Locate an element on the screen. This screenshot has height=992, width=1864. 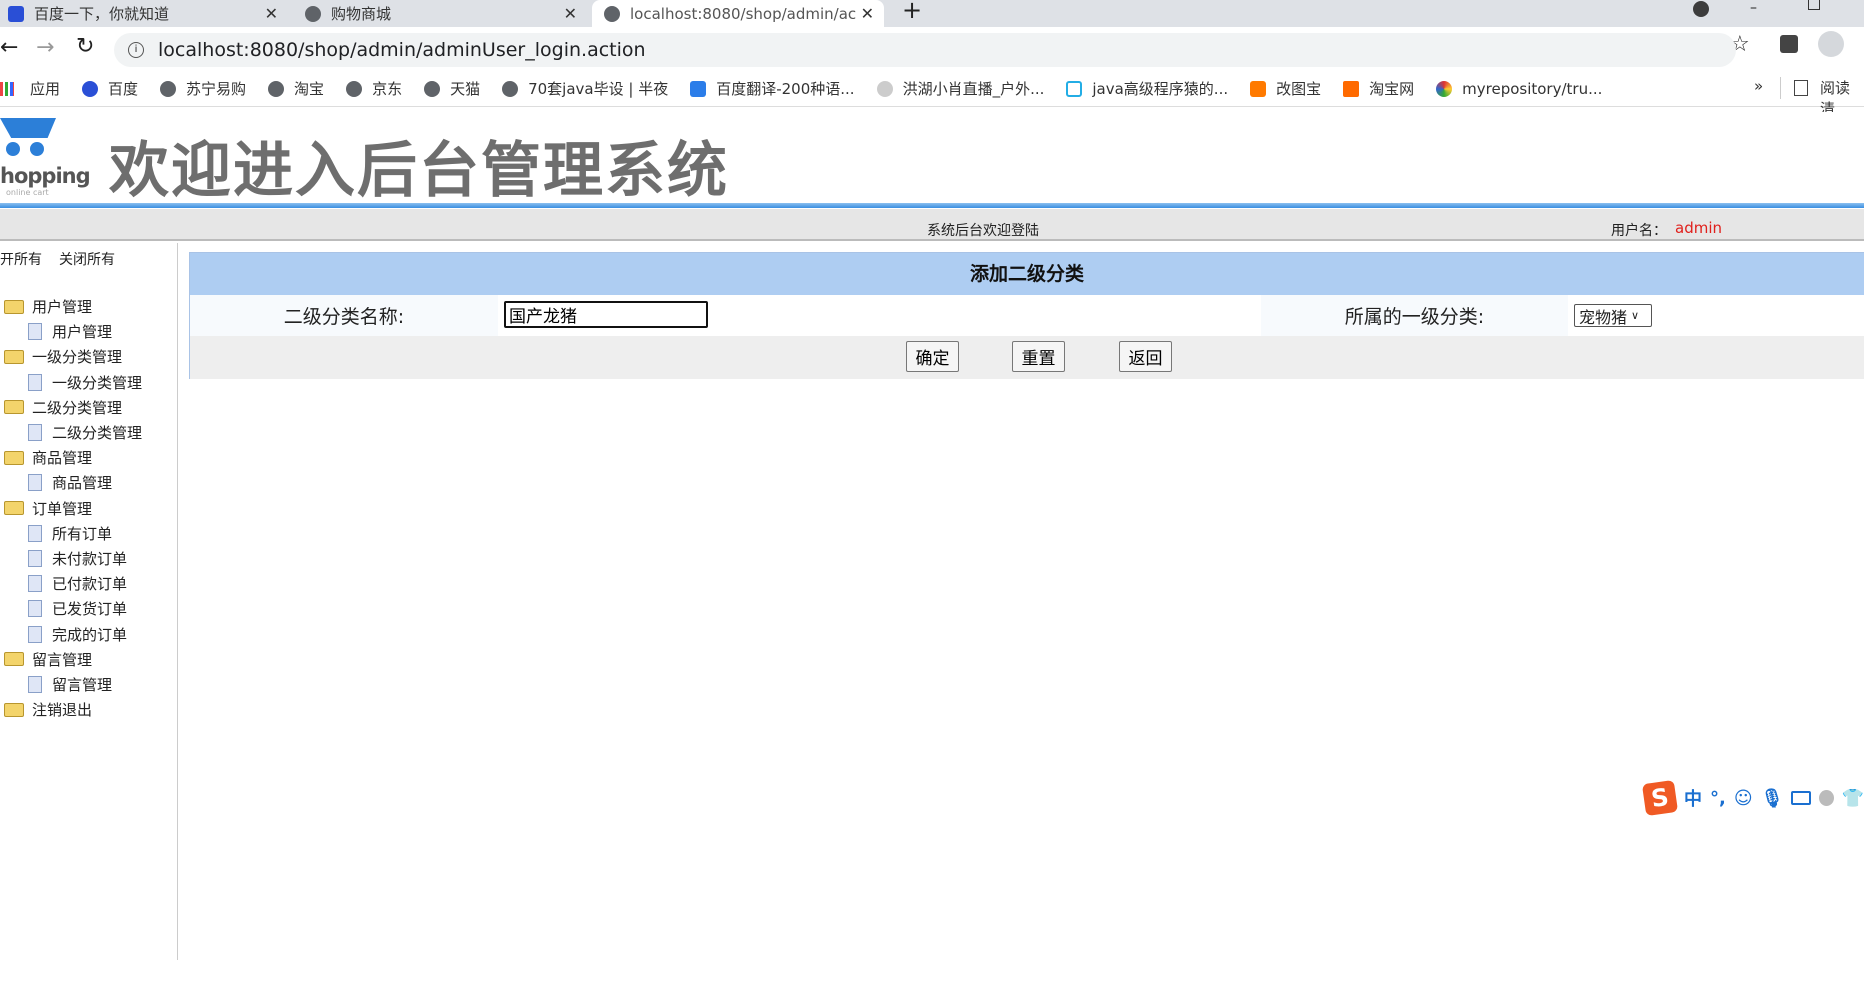
new-tab-button: + is located at coordinates (912, 12).